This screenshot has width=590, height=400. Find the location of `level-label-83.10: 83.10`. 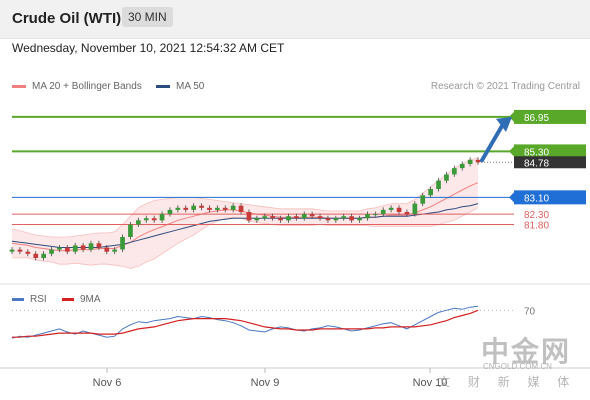

level-label-83.10: 83.10 is located at coordinates (536, 198).